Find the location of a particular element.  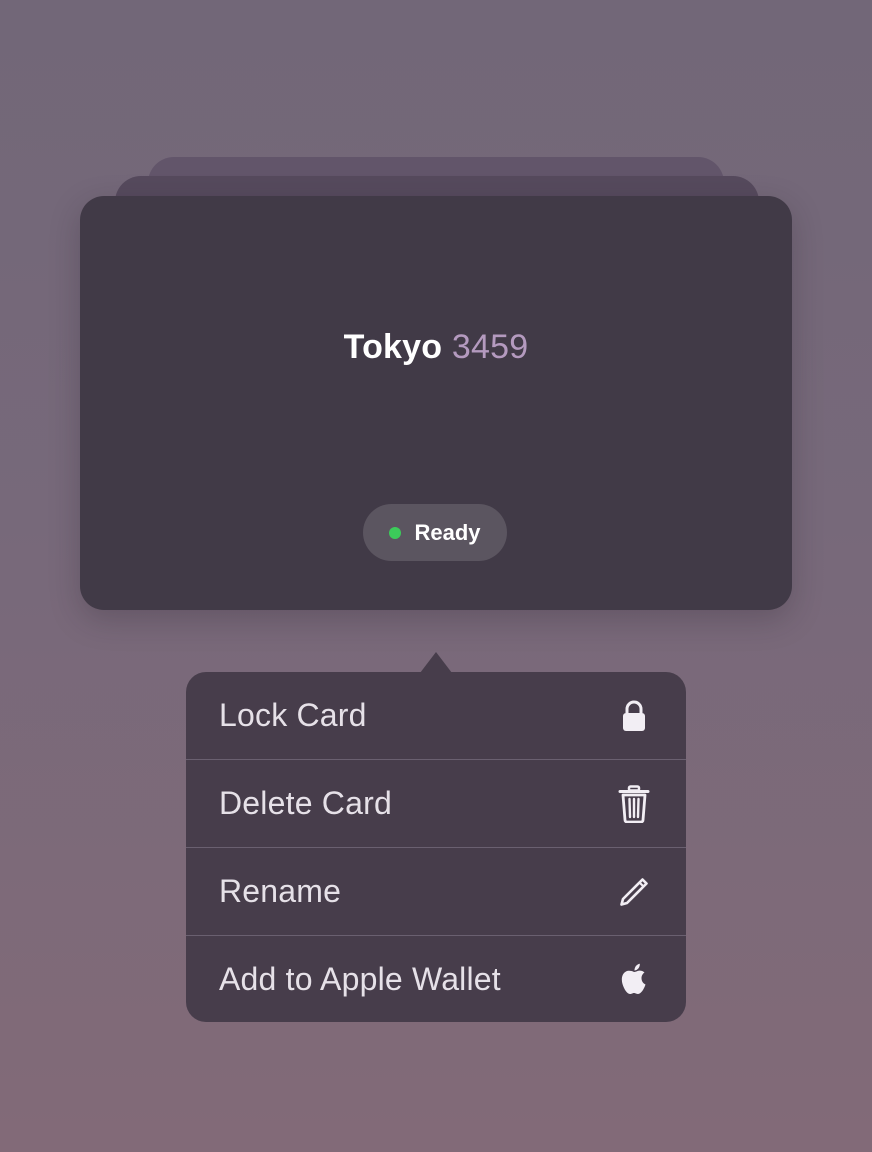

menu-item-delete-card: Delete Card is located at coordinates (436, 804).